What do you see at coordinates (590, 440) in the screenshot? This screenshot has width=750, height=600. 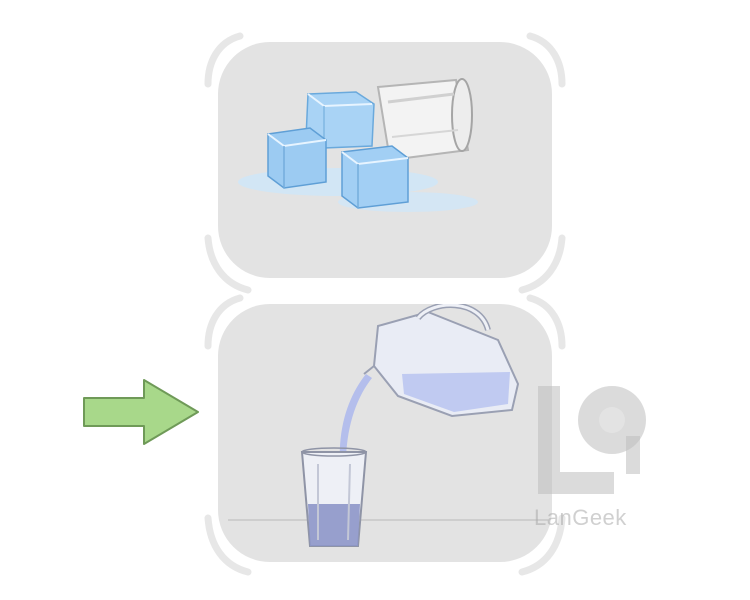 I see `langeek-logo` at bounding box center [590, 440].